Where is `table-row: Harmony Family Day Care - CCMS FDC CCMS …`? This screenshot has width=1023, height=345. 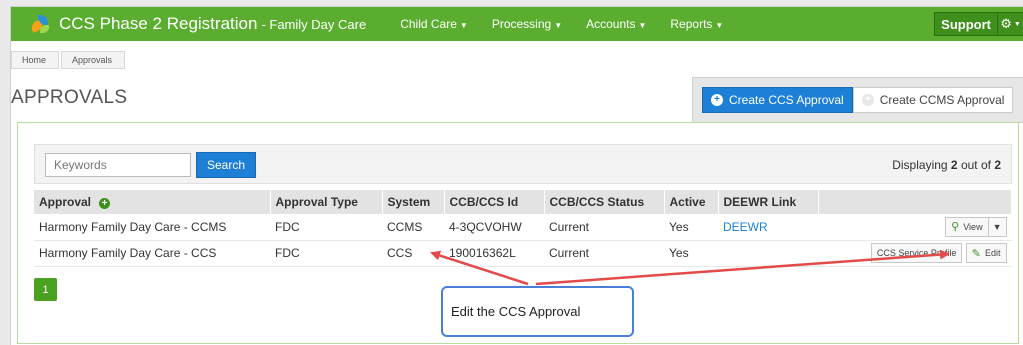
table-row: Harmony Family Day Care - CCMS FDC CCMS … is located at coordinates (523, 227).